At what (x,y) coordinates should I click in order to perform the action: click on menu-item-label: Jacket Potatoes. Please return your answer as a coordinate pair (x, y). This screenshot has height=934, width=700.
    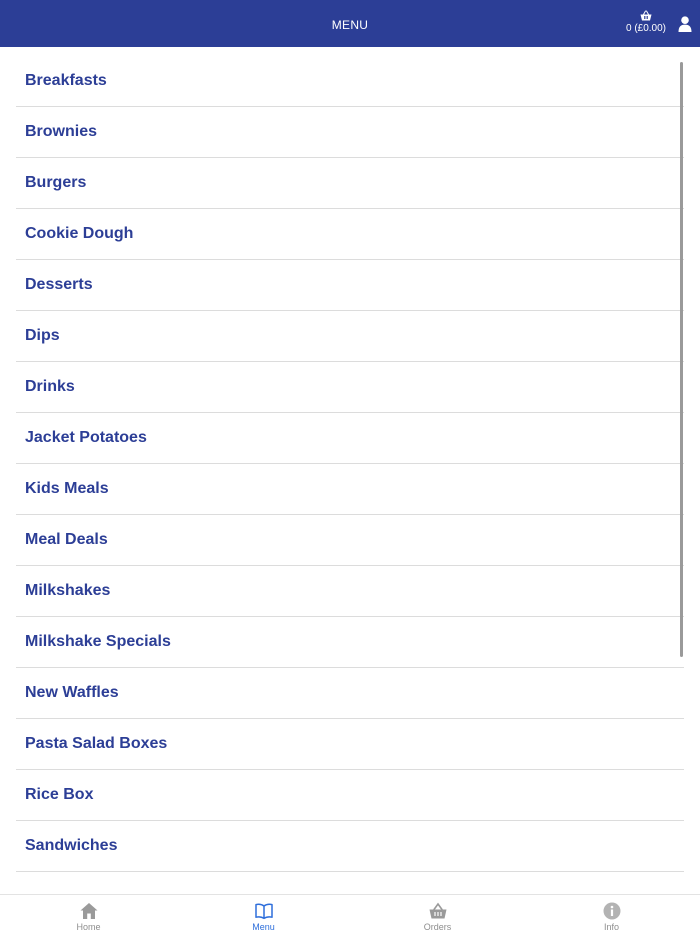
    Looking at the image, I should click on (86, 437).